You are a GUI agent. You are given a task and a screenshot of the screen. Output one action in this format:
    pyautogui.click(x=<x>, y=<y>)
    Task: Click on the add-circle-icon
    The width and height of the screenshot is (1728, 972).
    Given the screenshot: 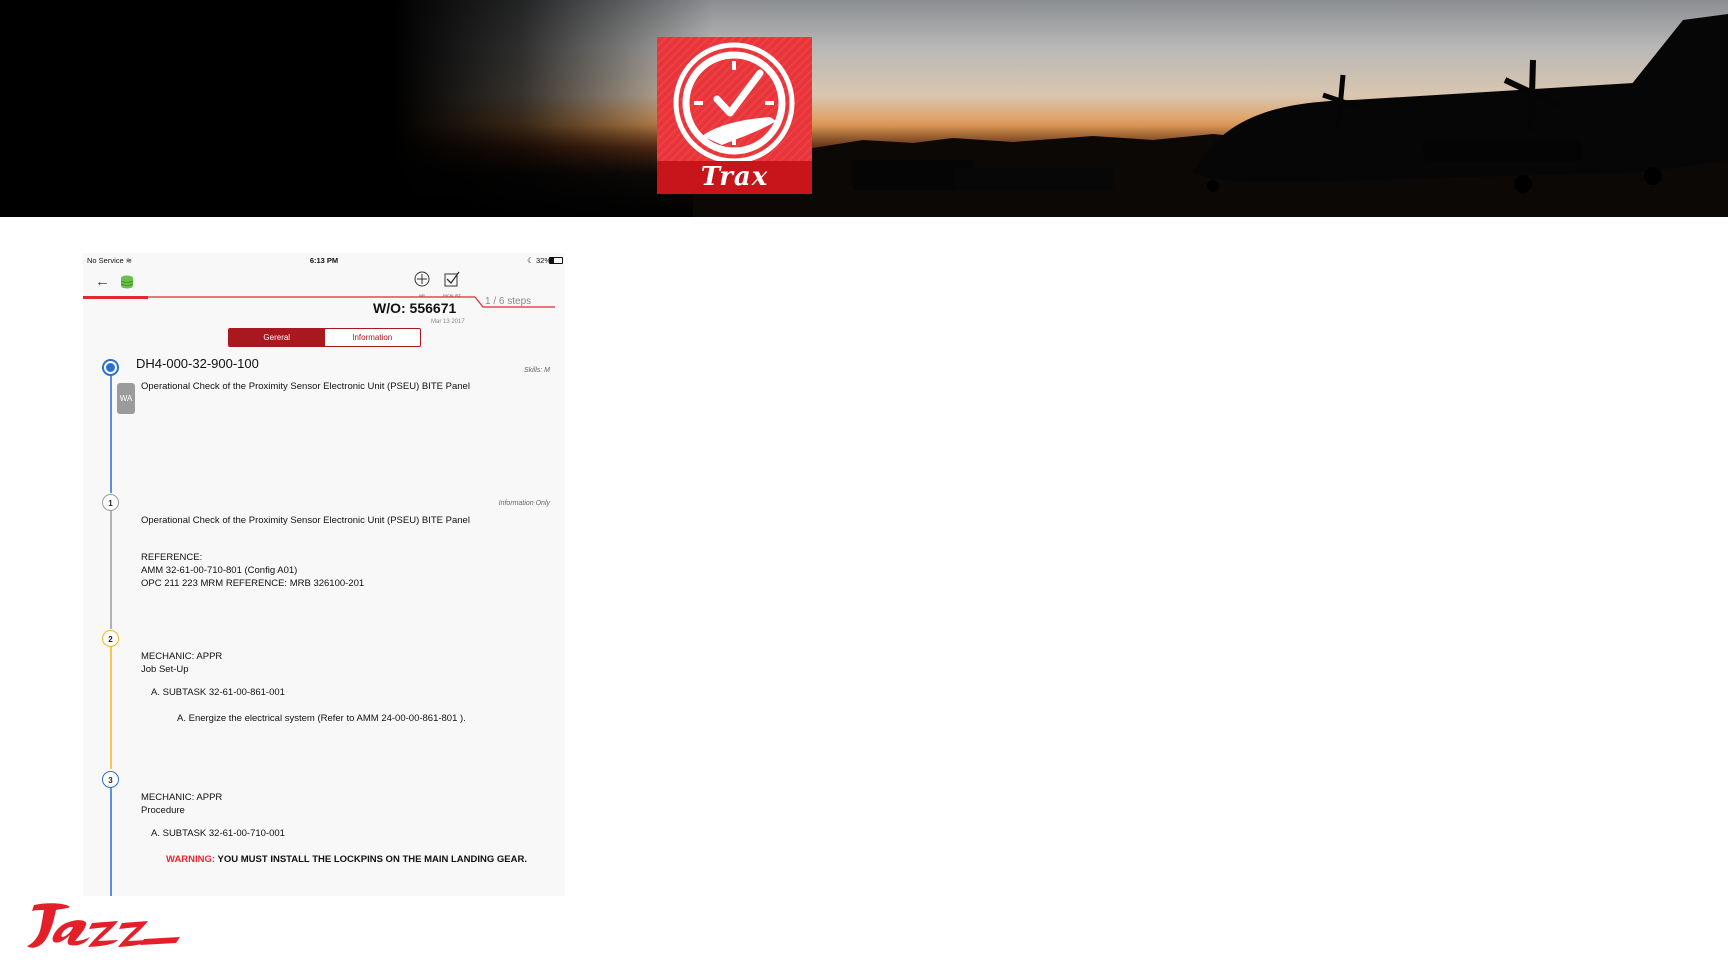 What is the action you would take?
    pyautogui.click(x=422, y=279)
    